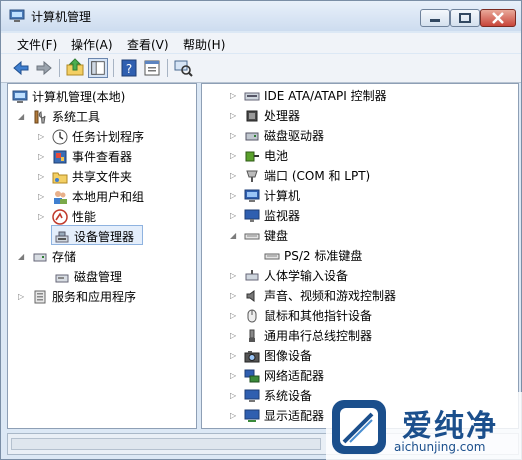  I want to click on keyboard-icon, so click(272, 256).